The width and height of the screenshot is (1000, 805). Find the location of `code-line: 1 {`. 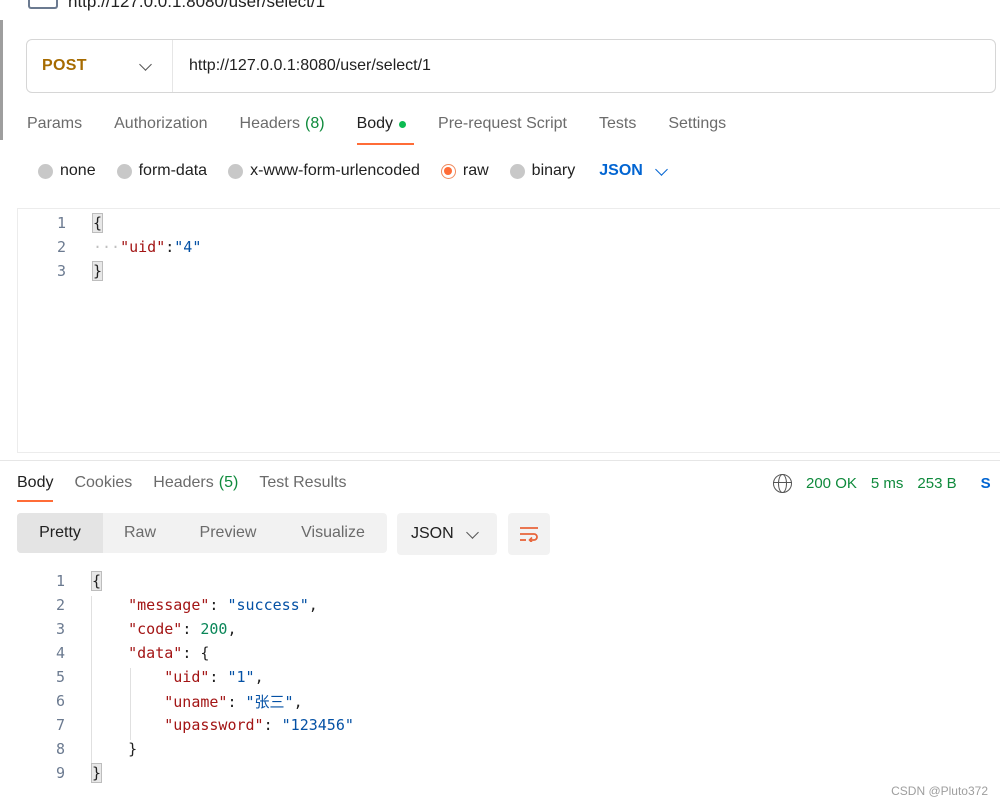

code-line: 1 { is located at coordinates (61, 223).